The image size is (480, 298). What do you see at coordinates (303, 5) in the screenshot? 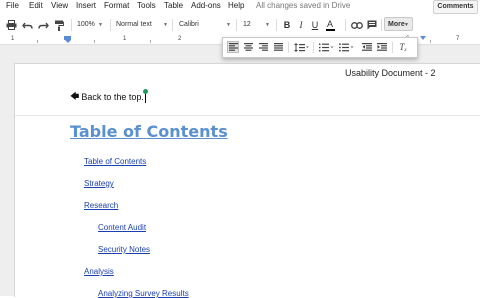
I see `save-status: All changes saved in Drive` at bounding box center [303, 5].